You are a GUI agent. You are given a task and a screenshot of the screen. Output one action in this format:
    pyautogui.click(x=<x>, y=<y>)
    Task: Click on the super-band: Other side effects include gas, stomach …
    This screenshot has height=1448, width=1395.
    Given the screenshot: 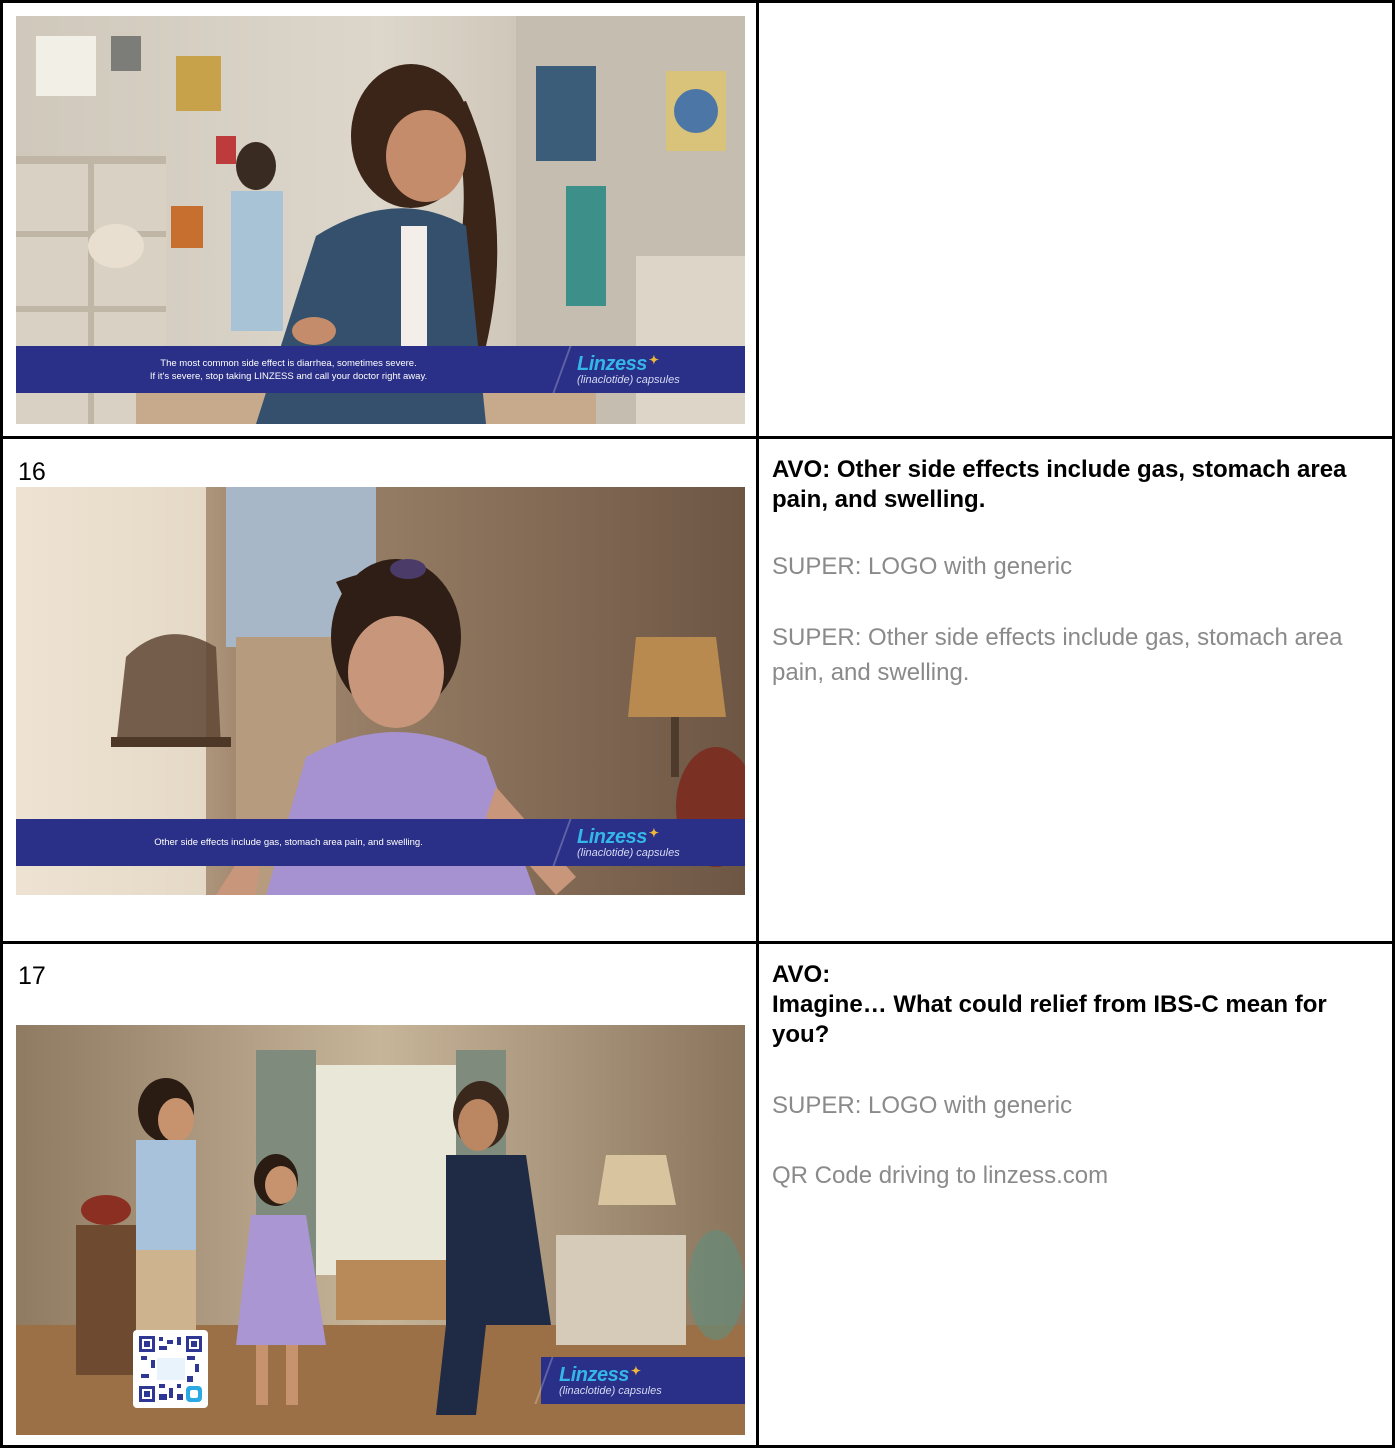 What is the action you would take?
    pyautogui.click(x=380, y=842)
    